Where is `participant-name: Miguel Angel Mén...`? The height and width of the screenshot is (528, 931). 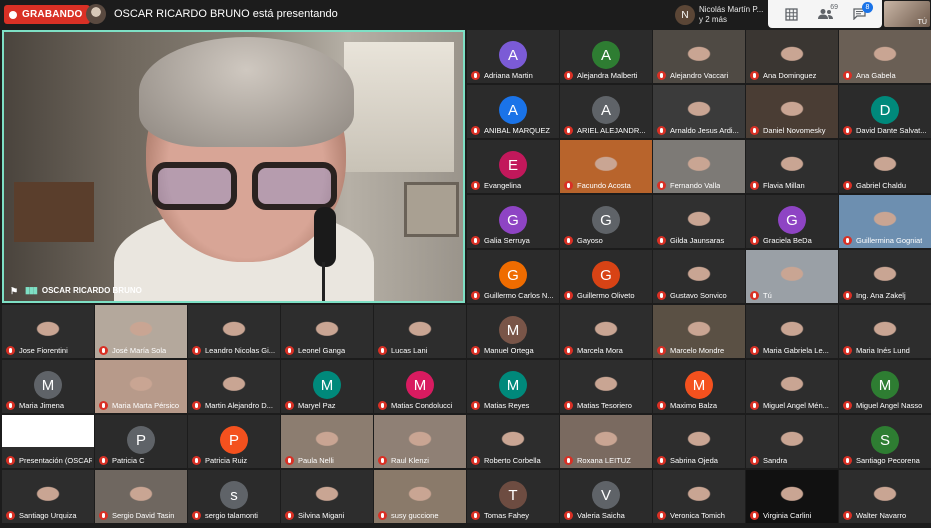 participant-name: Miguel Angel Mén... is located at coordinates (796, 405).